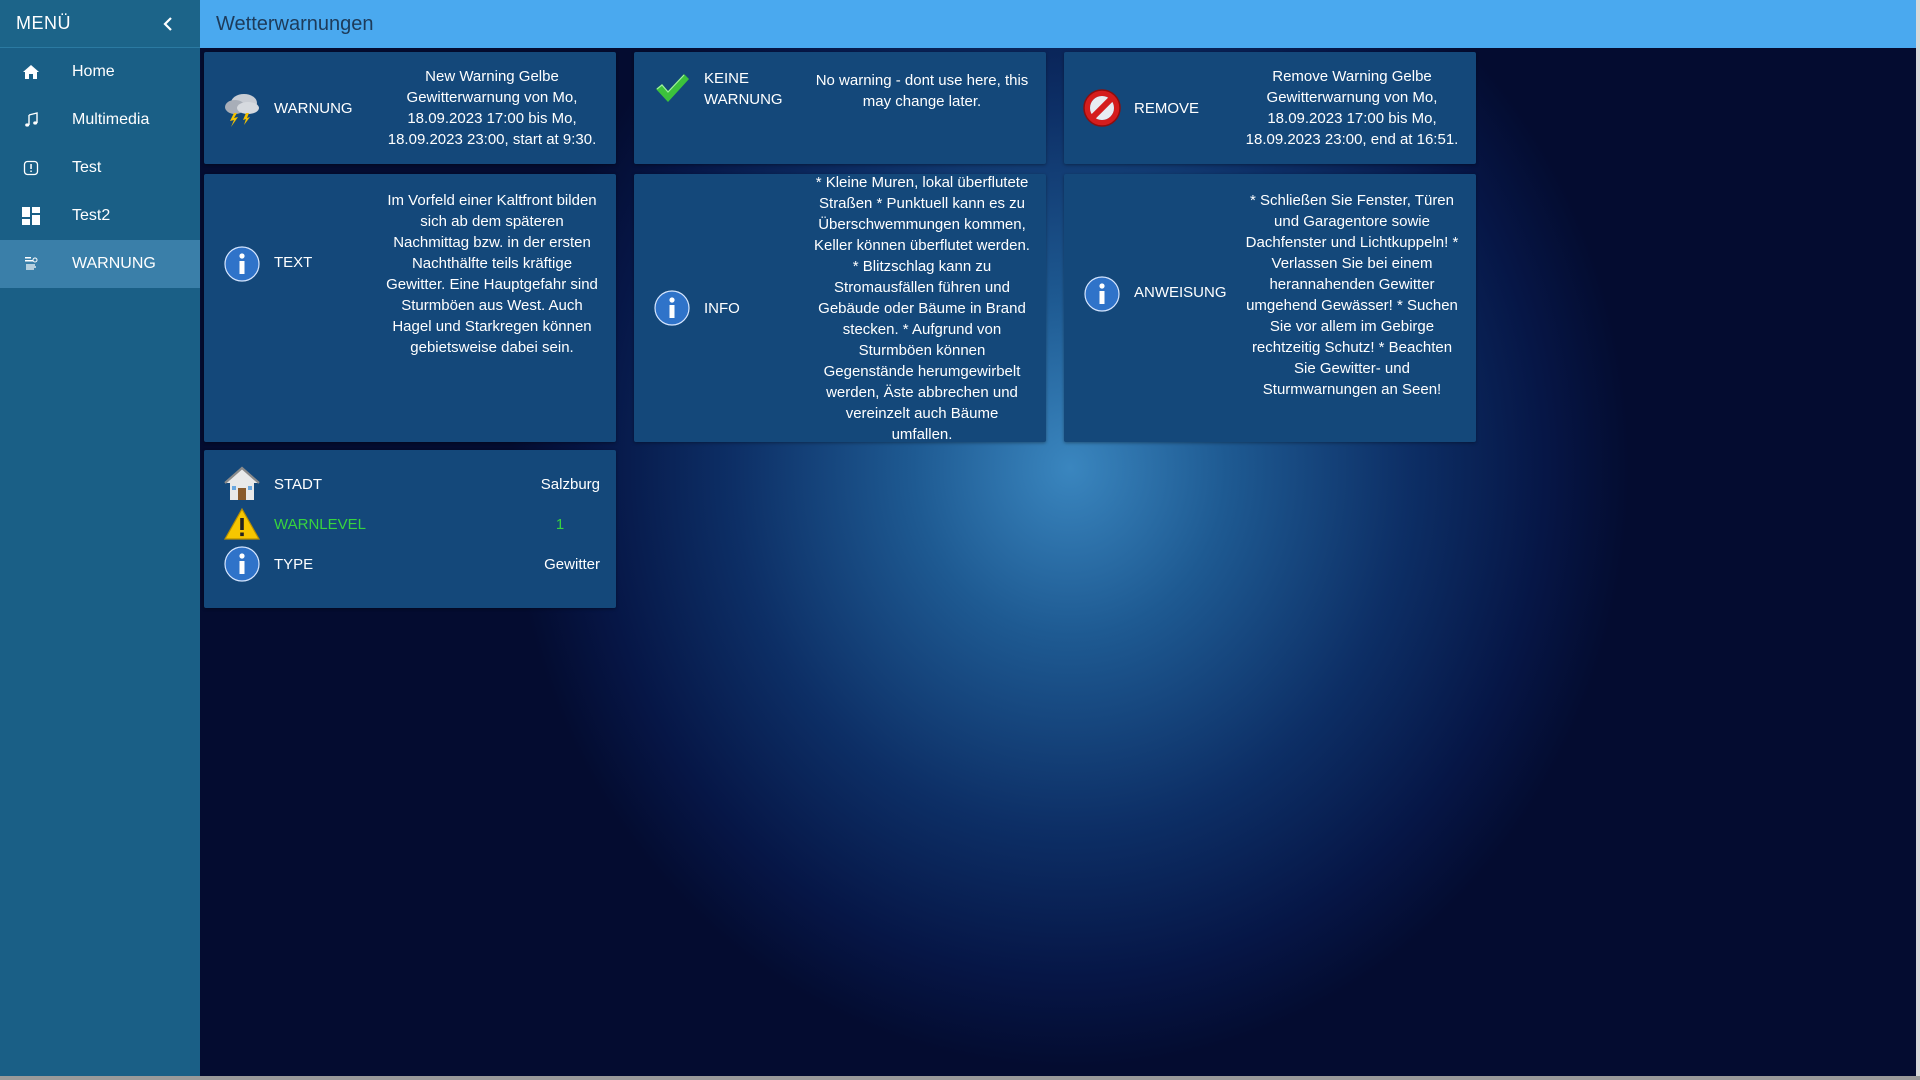 This screenshot has width=1920, height=1080. Describe the element at coordinates (1058, 24) in the screenshot. I see `header-bar: Wetterwarnungen` at that location.